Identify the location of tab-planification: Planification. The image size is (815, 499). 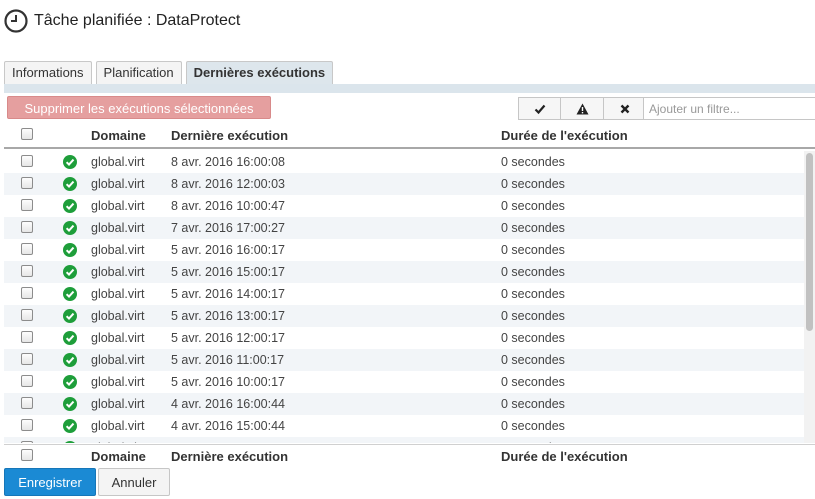
(138, 73).